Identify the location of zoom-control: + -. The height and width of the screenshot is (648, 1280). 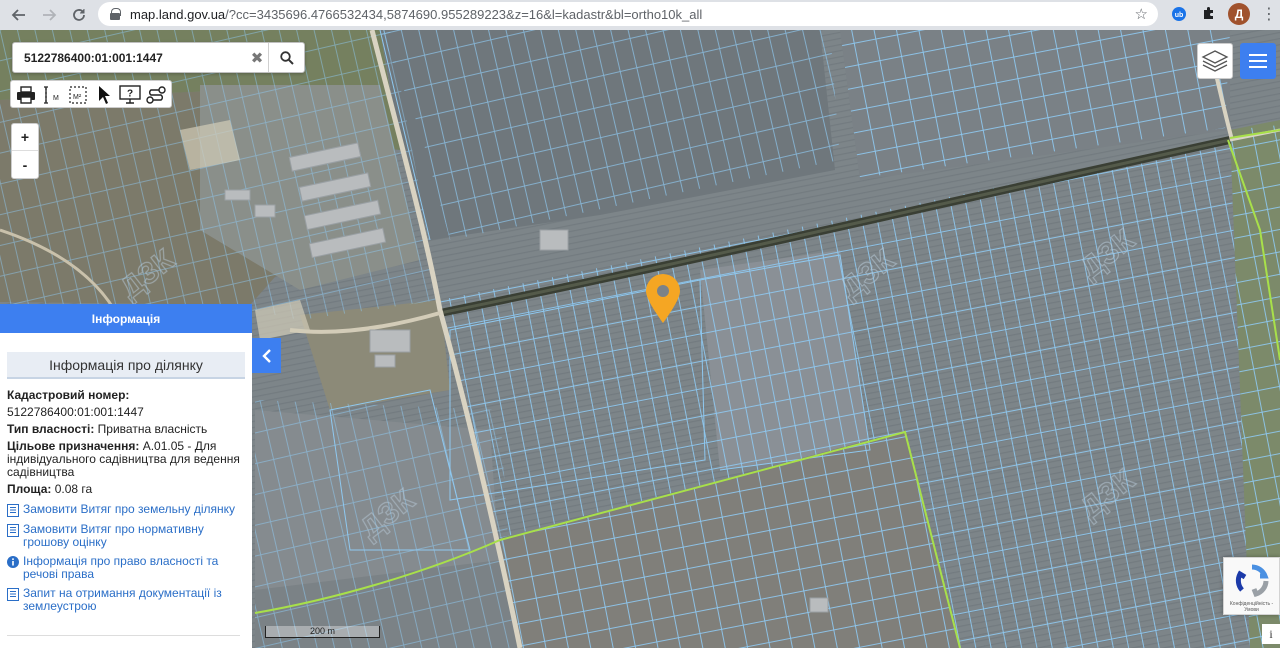
(25, 151).